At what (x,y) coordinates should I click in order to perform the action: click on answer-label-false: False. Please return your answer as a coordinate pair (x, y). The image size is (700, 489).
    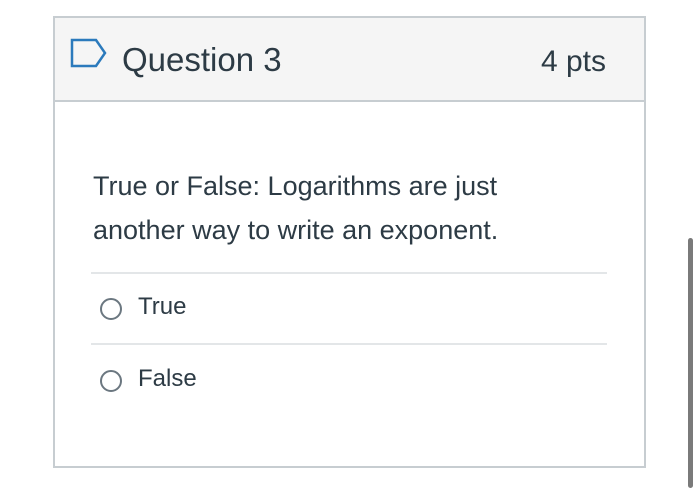
    Looking at the image, I should click on (167, 378).